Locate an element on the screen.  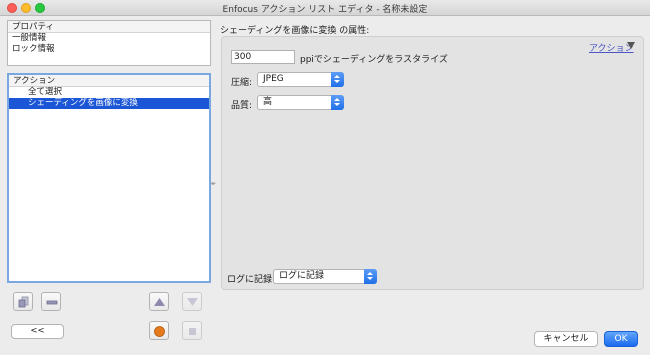
properties-panel: プロパティ 一般情報 ロック情報 is located at coordinates (109, 43).